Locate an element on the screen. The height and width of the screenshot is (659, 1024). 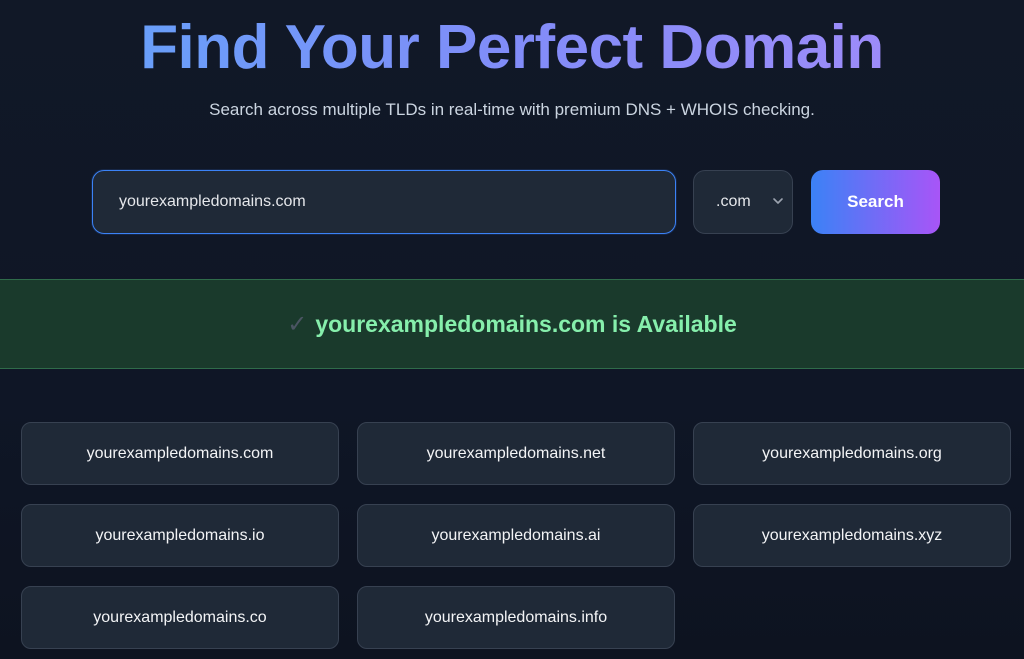
suggestion-card: yourexampledomains.co is located at coordinates (180, 617).